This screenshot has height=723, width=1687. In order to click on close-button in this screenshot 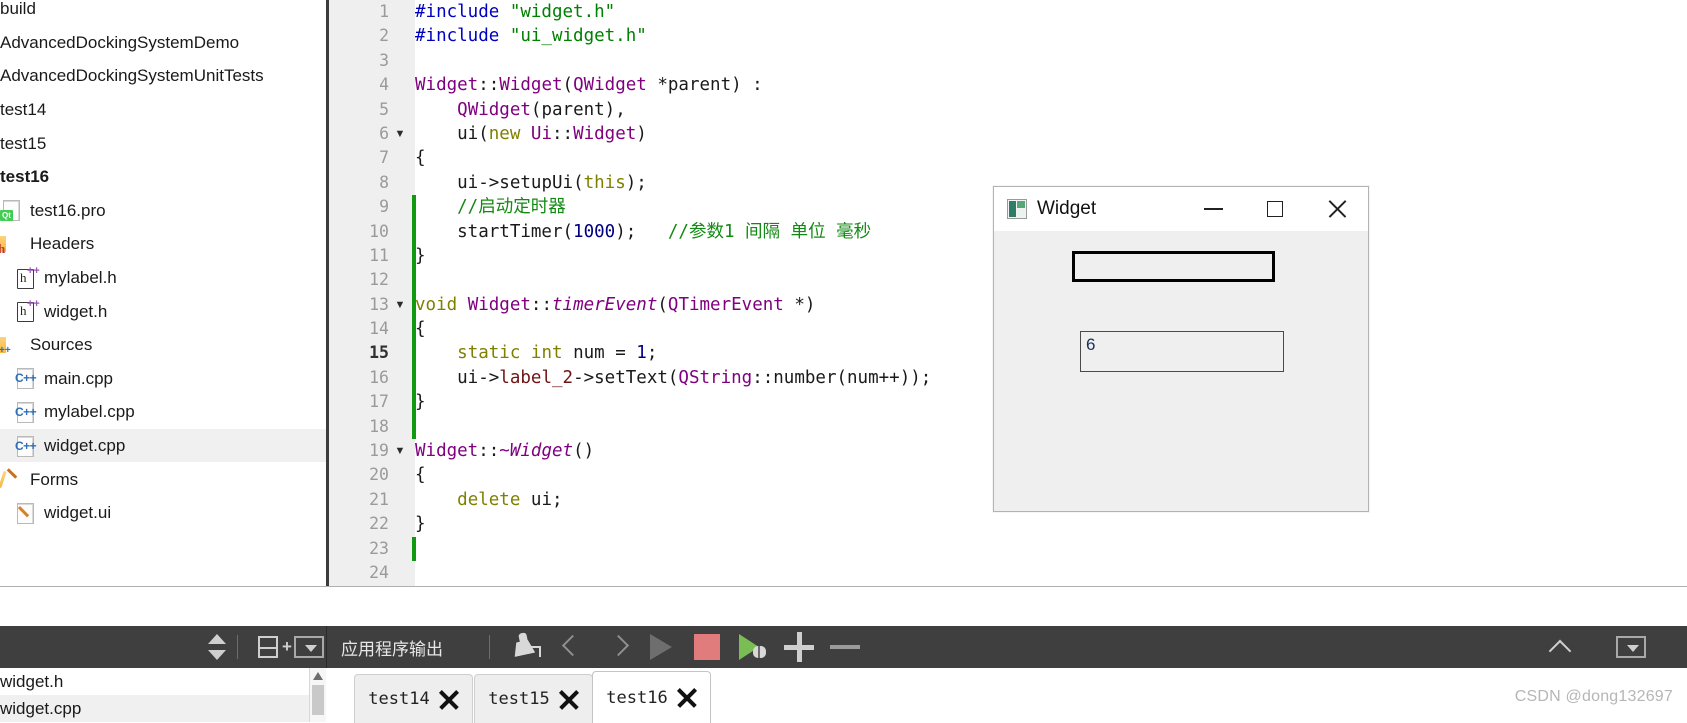, I will do `click(1337, 209)`.